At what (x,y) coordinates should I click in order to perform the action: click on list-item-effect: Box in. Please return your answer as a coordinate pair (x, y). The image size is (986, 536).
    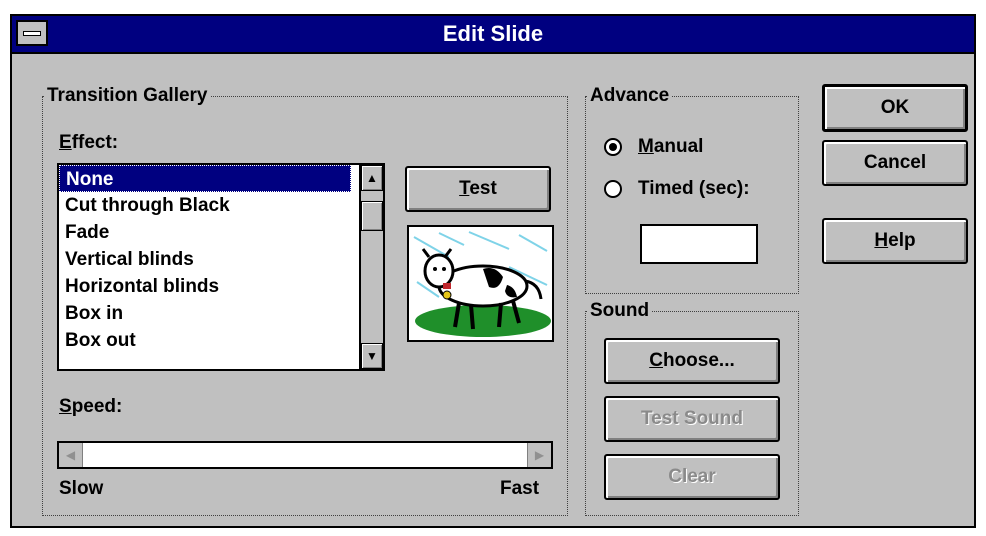
    Looking at the image, I should click on (205, 313).